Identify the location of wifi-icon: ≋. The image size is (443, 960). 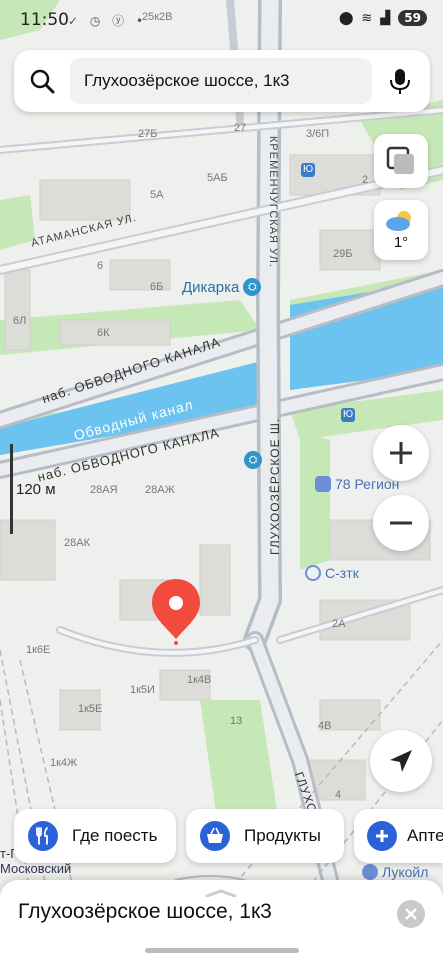
(367, 18).